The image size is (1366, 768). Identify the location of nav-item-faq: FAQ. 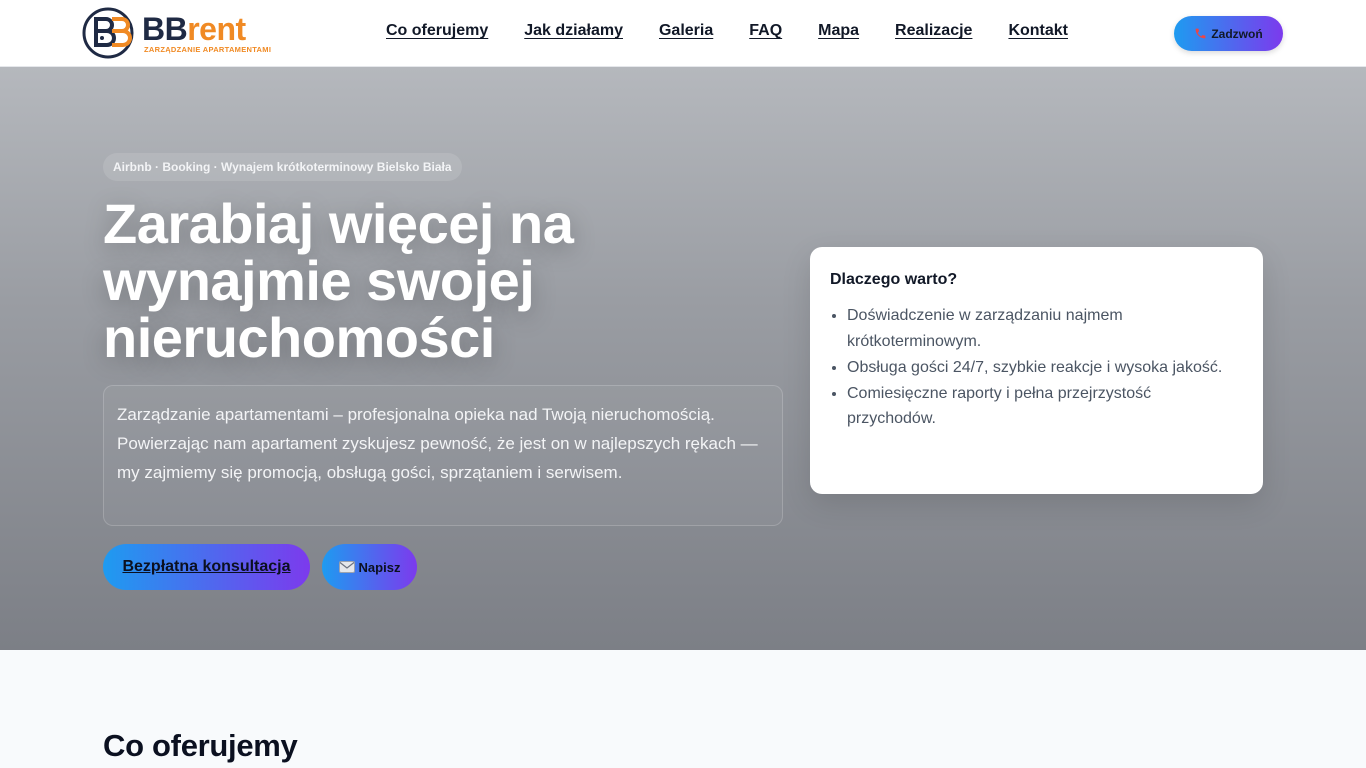
(765, 31).